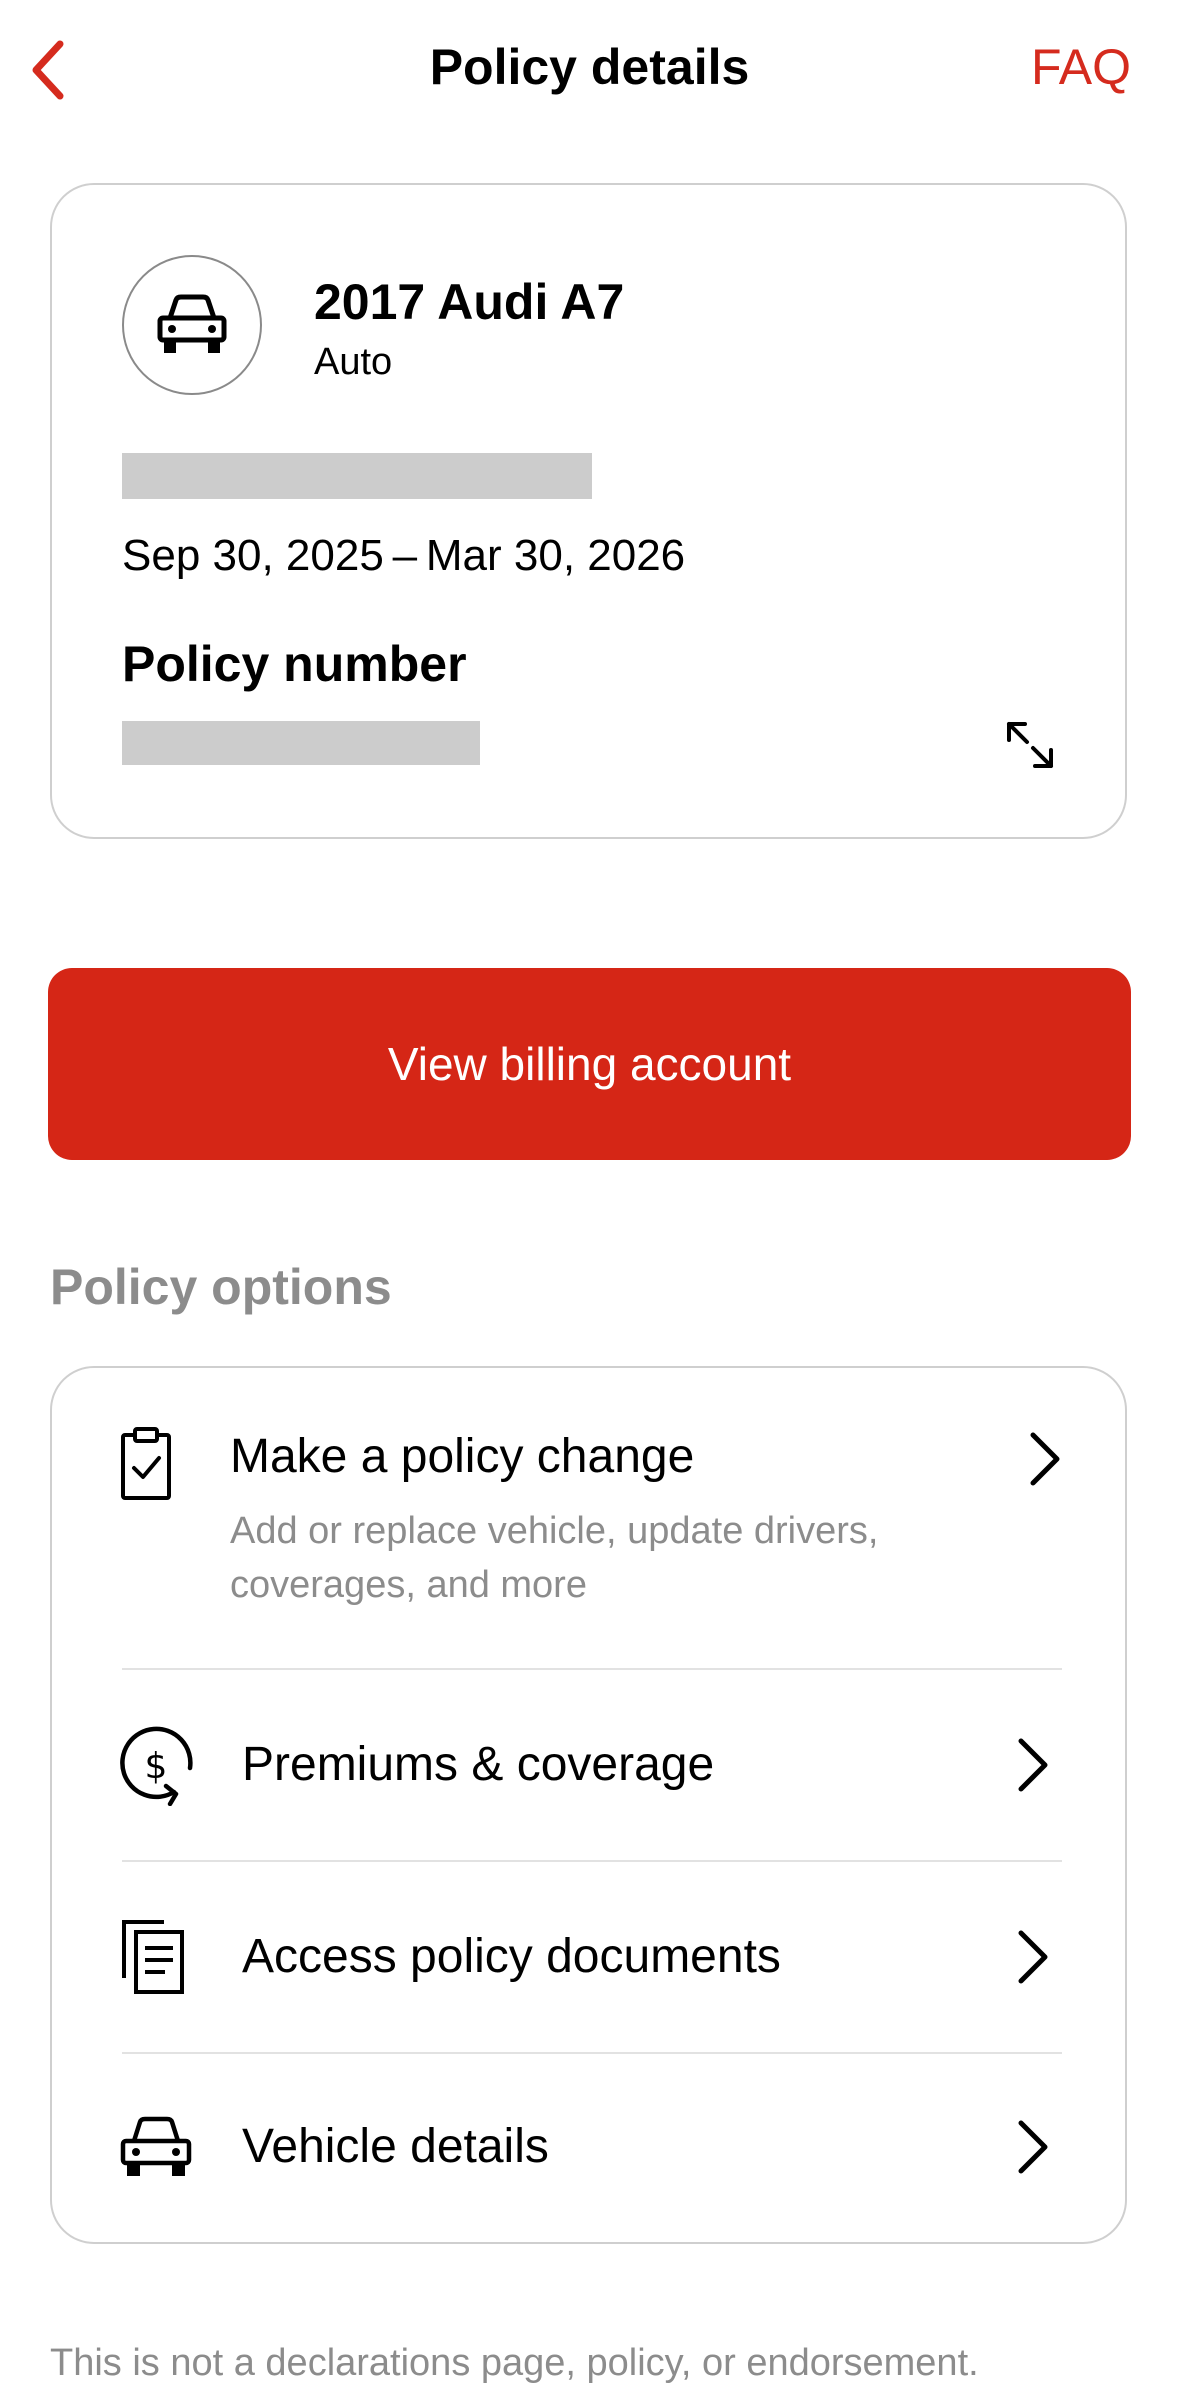 The image size is (1179, 2396). What do you see at coordinates (478, 1764) in the screenshot?
I see `option-label: Premiums & coverage` at bounding box center [478, 1764].